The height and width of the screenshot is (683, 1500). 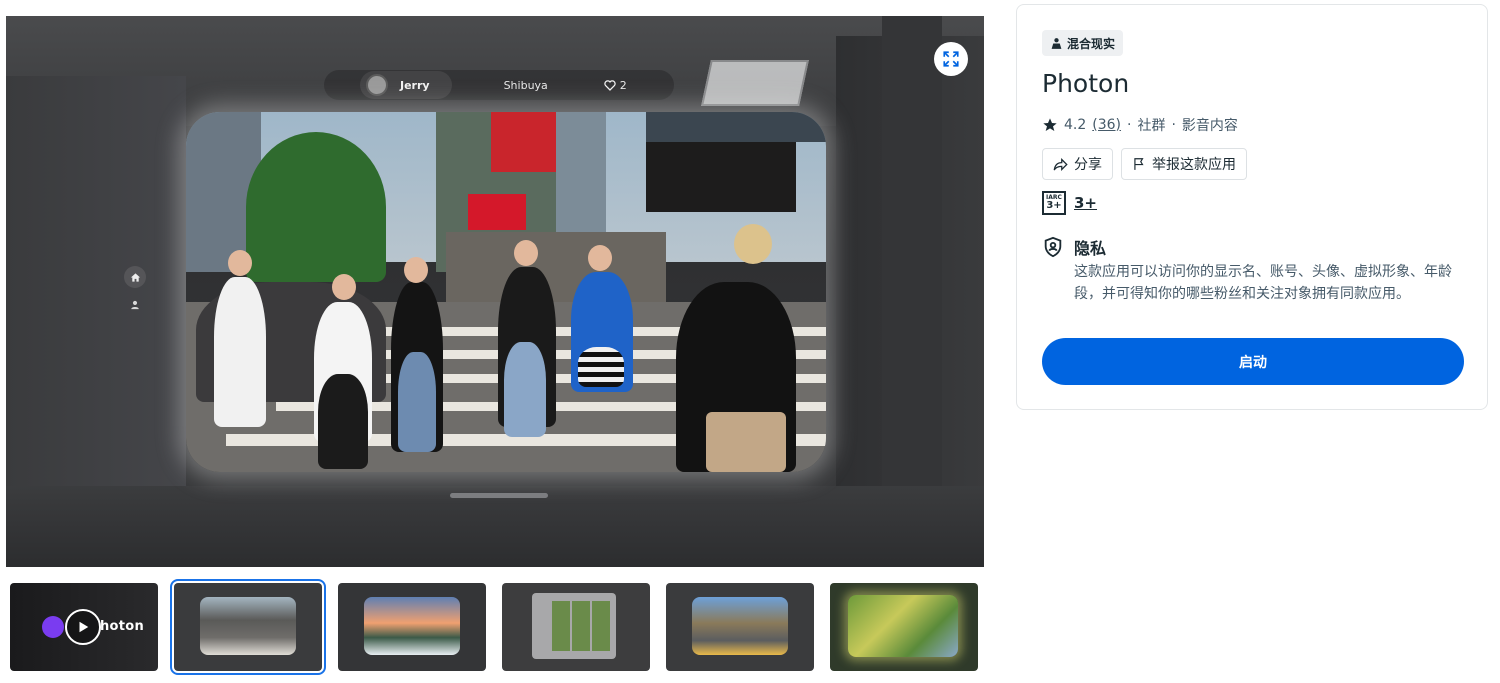 I want to click on side-nav, so click(x=136, y=296).